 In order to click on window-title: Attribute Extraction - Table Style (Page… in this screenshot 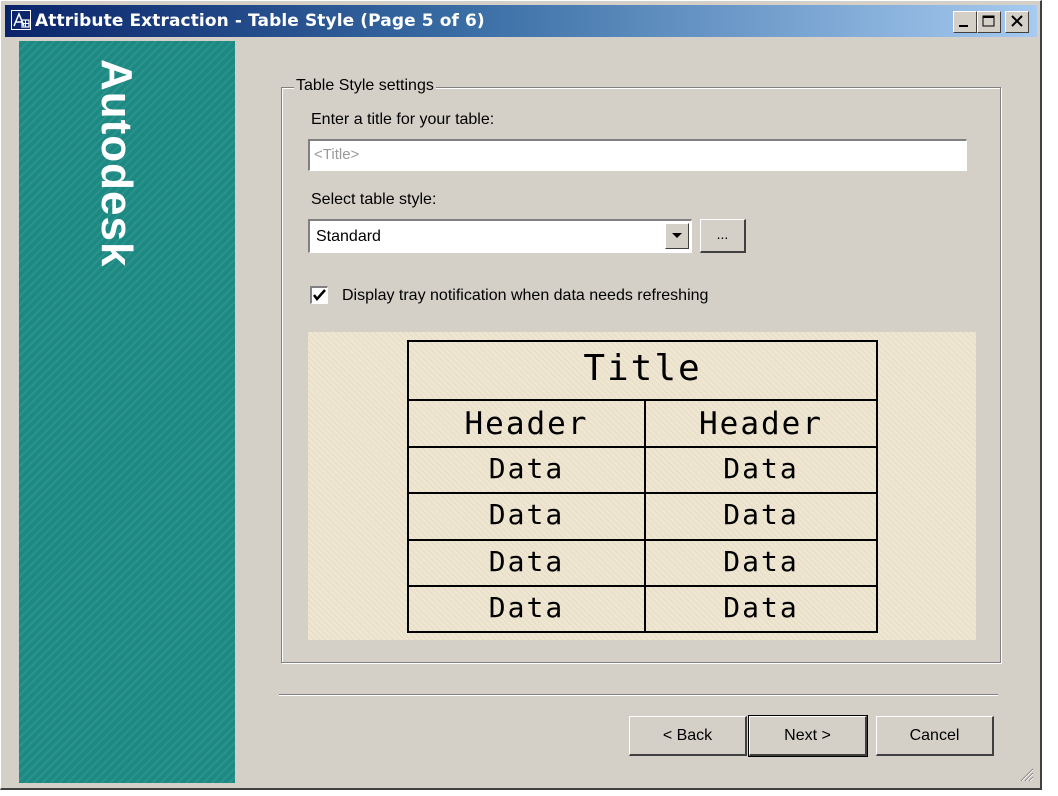, I will do `click(260, 21)`.